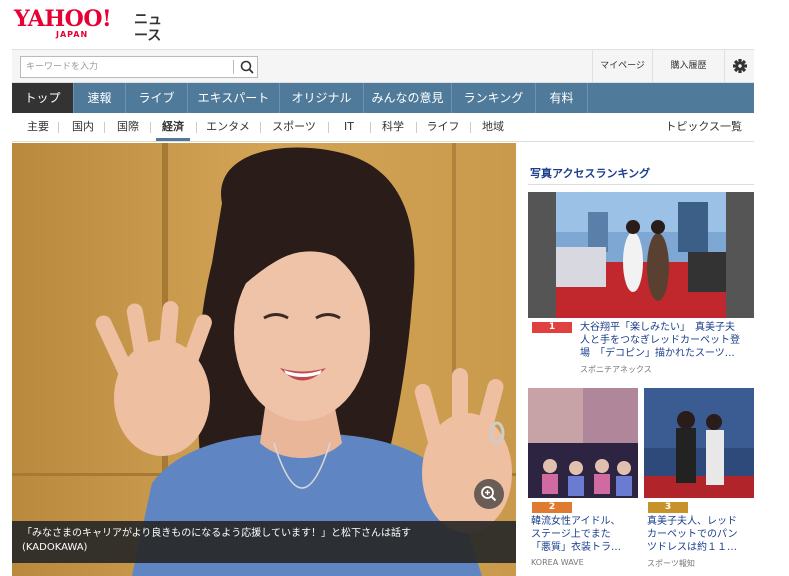 This screenshot has height=576, width=789. Describe the element at coordinates (622, 66) in the screenshot. I see `mypage-link: マイページ` at that location.